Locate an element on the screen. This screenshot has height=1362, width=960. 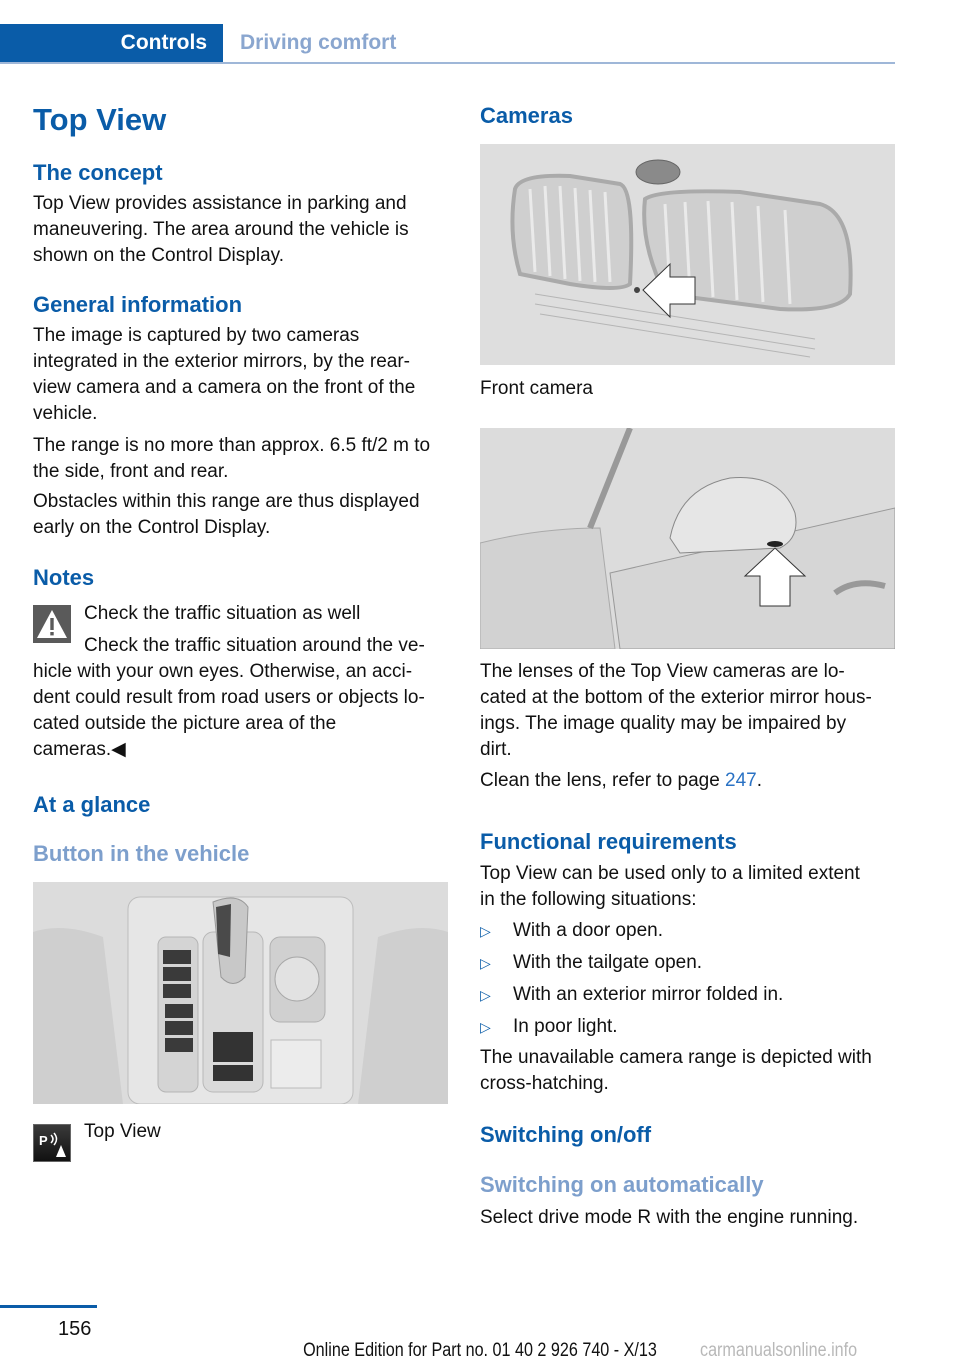
clean-lens-prefix: Clean the lens, refer to page is located at coordinates (603, 780).